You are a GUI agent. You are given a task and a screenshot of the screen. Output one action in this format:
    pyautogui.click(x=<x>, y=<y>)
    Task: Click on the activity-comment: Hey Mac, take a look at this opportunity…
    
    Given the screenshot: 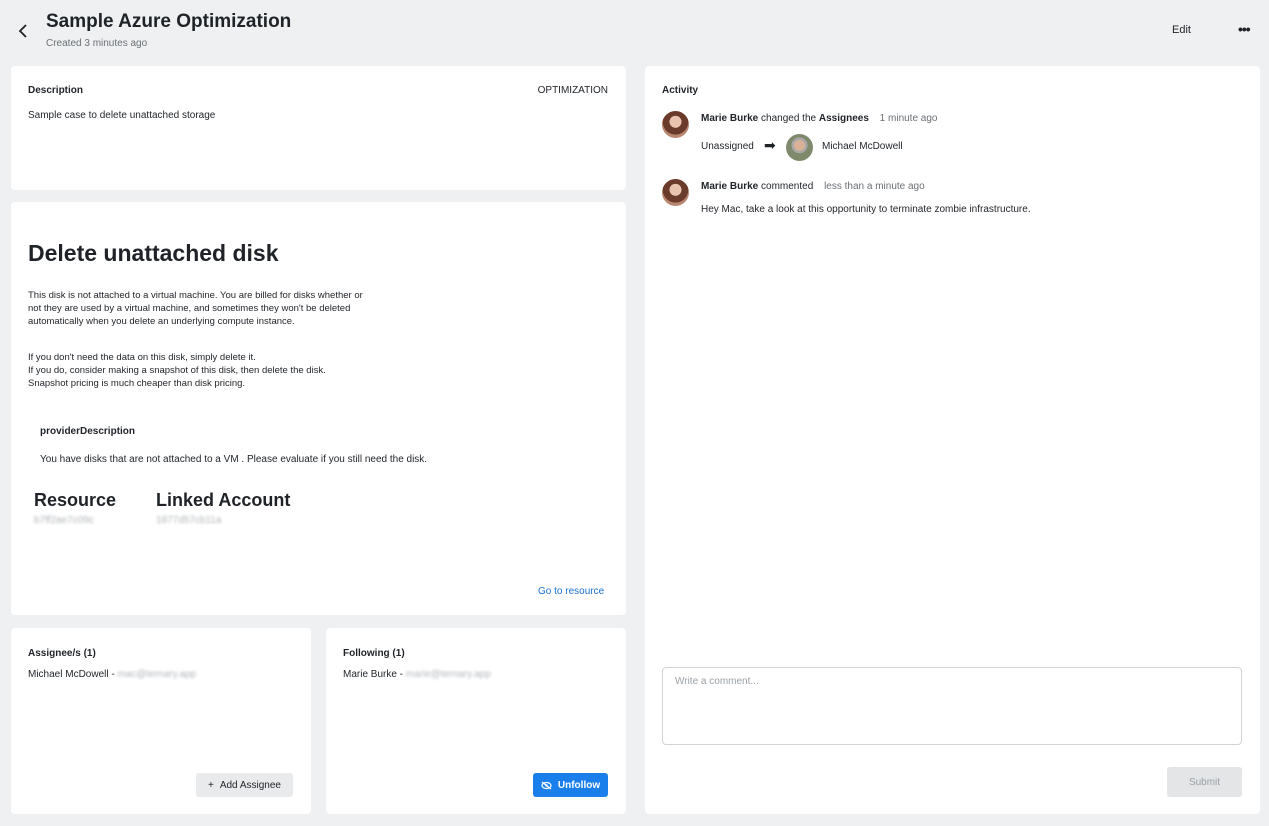 What is the action you would take?
    pyautogui.click(x=866, y=209)
    